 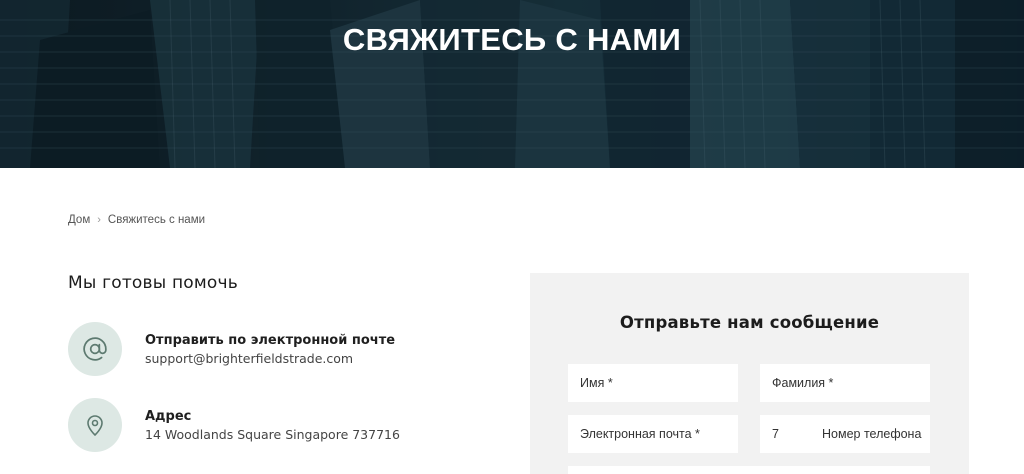 I want to click on address-value: 14 Woodlands Square Singapore 737716, so click(x=272, y=434).